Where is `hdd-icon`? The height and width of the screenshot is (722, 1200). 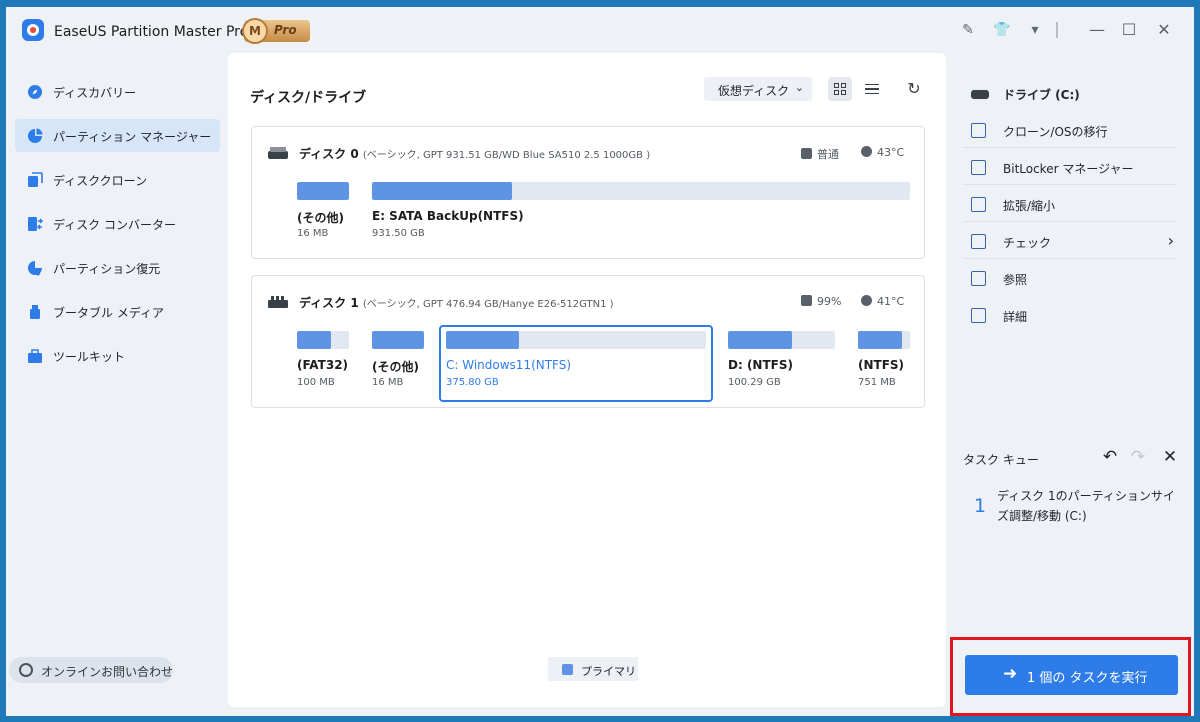 hdd-icon is located at coordinates (278, 153).